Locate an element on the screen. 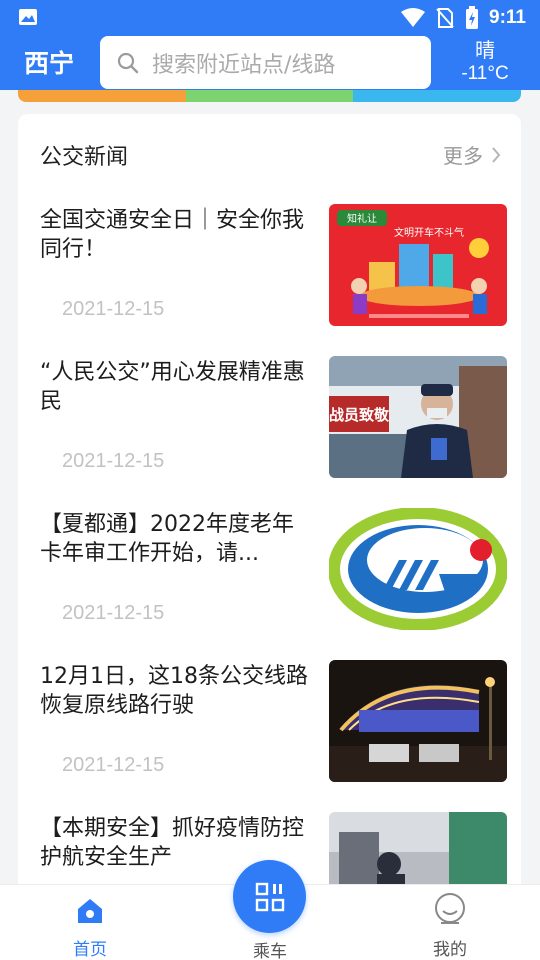  more-link: 更多 is located at coordinates (472, 154).